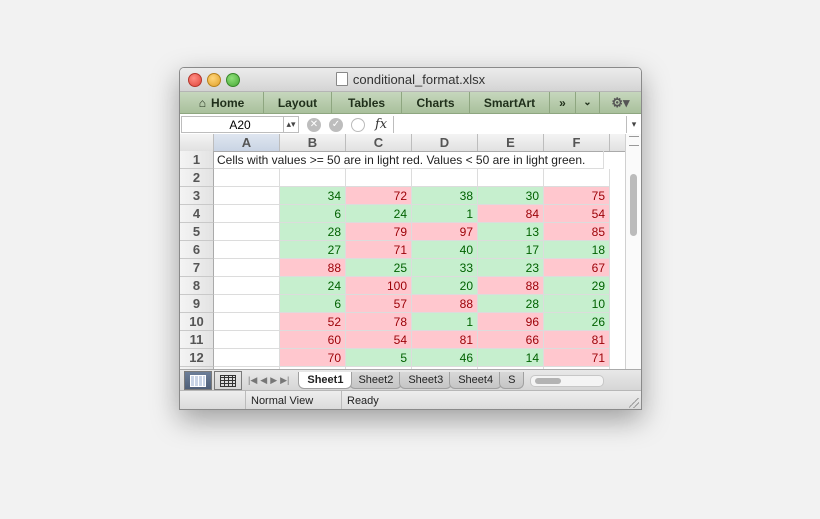 The image size is (820, 519). What do you see at coordinates (313, 358) in the screenshot?
I see `data-cell: 70` at bounding box center [313, 358].